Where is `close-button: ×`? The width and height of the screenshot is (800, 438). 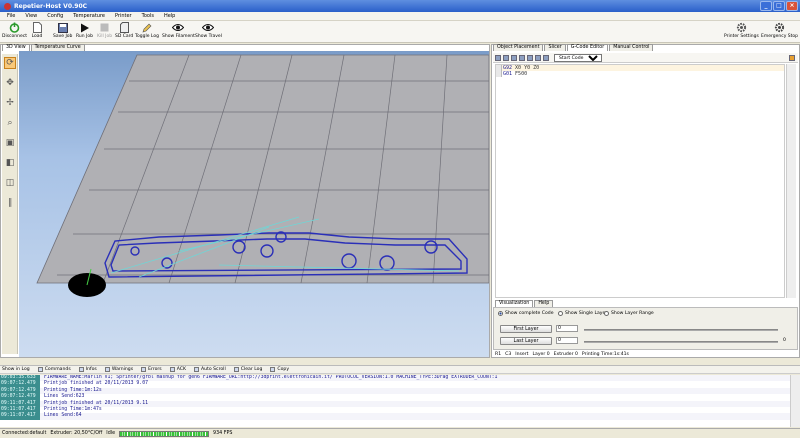 close-button: × is located at coordinates (792, 6).